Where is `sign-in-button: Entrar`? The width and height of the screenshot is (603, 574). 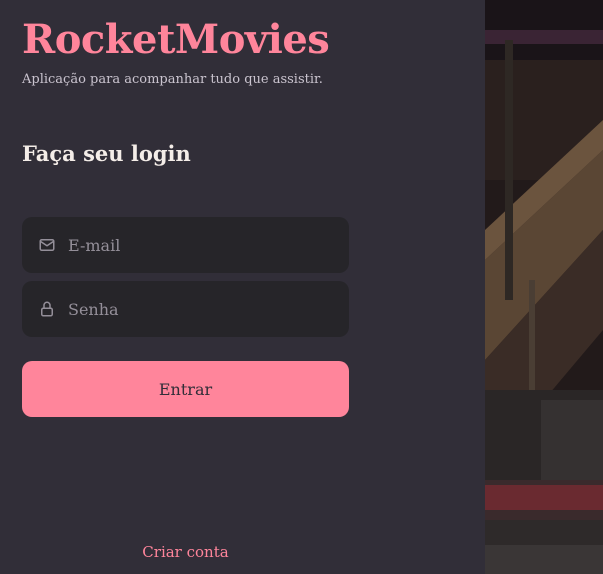
sign-in-button: Entrar is located at coordinates (185, 389).